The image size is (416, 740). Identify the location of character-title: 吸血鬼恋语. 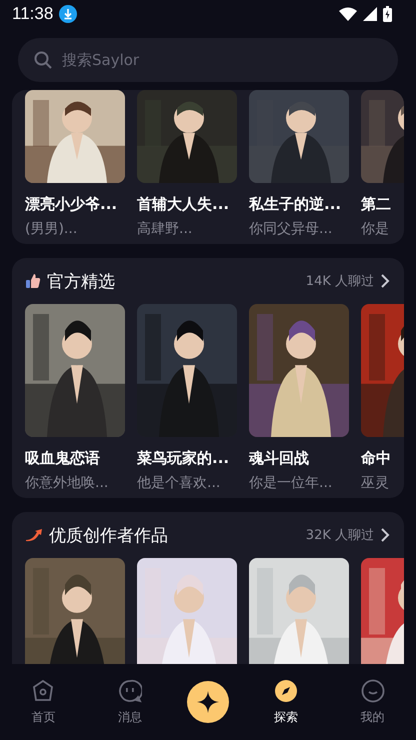
(75, 458).